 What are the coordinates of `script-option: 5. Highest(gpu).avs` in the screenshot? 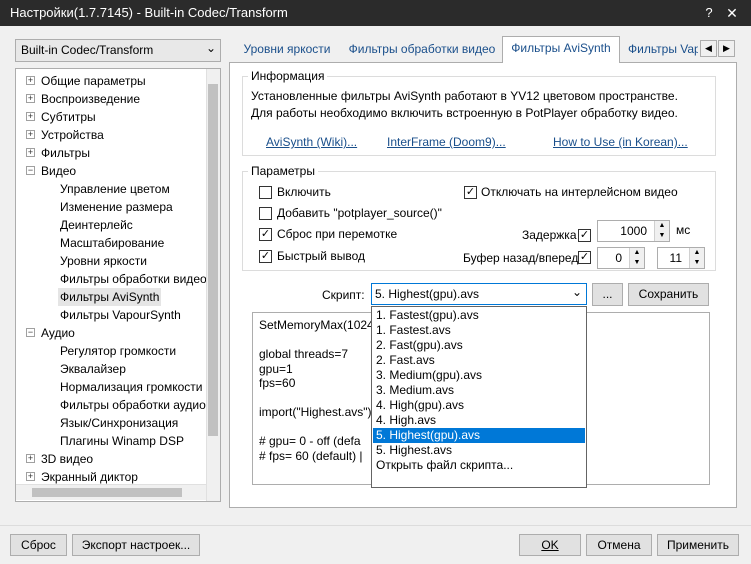 It's located at (479, 435).